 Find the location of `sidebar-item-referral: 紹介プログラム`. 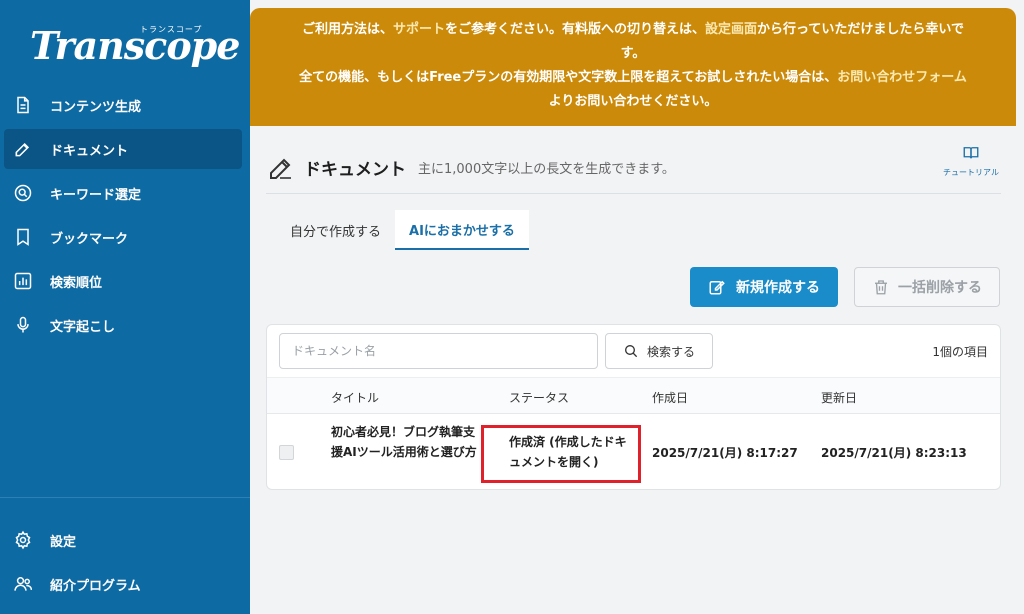

sidebar-item-referral: 紹介プログラム is located at coordinates (123, 584).